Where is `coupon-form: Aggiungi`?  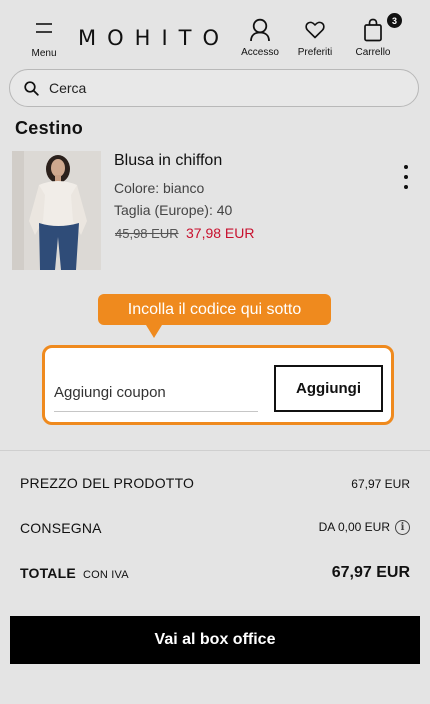 coupon-form: Aggiungi is located at coordinates (218, 385).